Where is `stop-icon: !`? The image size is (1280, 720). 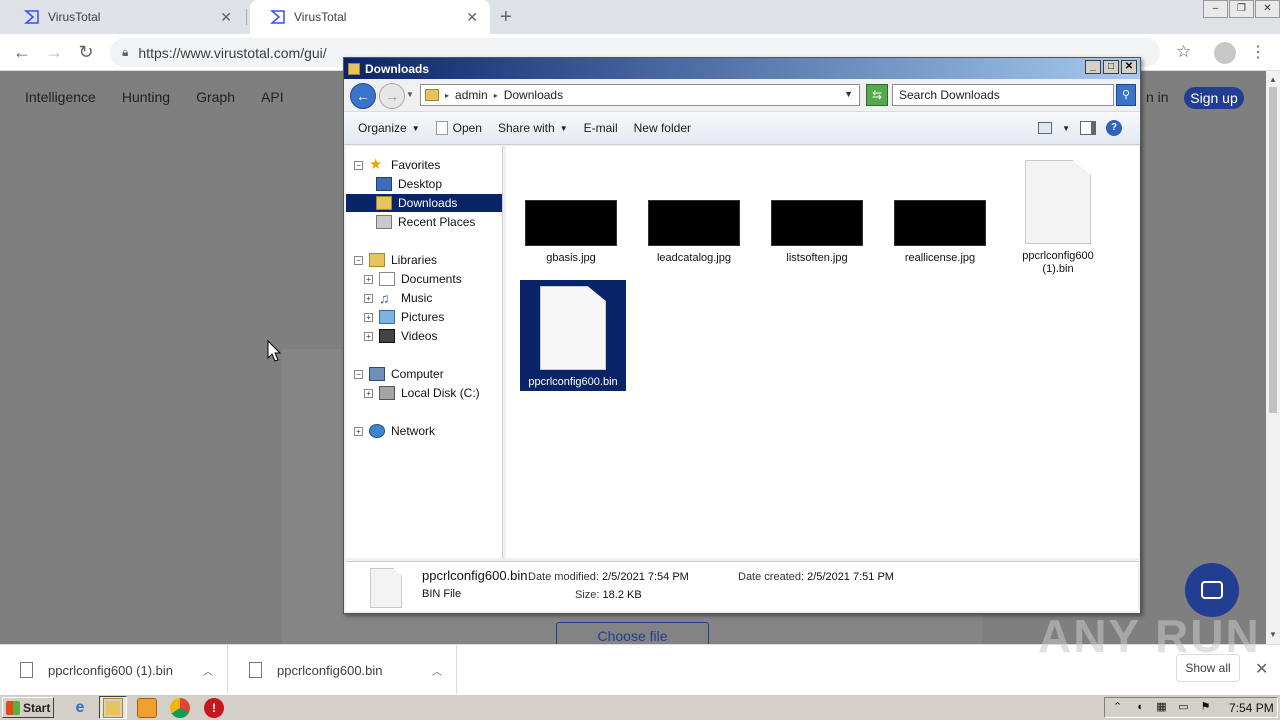
stop-icon: ! is located at coordinates (214, 708).